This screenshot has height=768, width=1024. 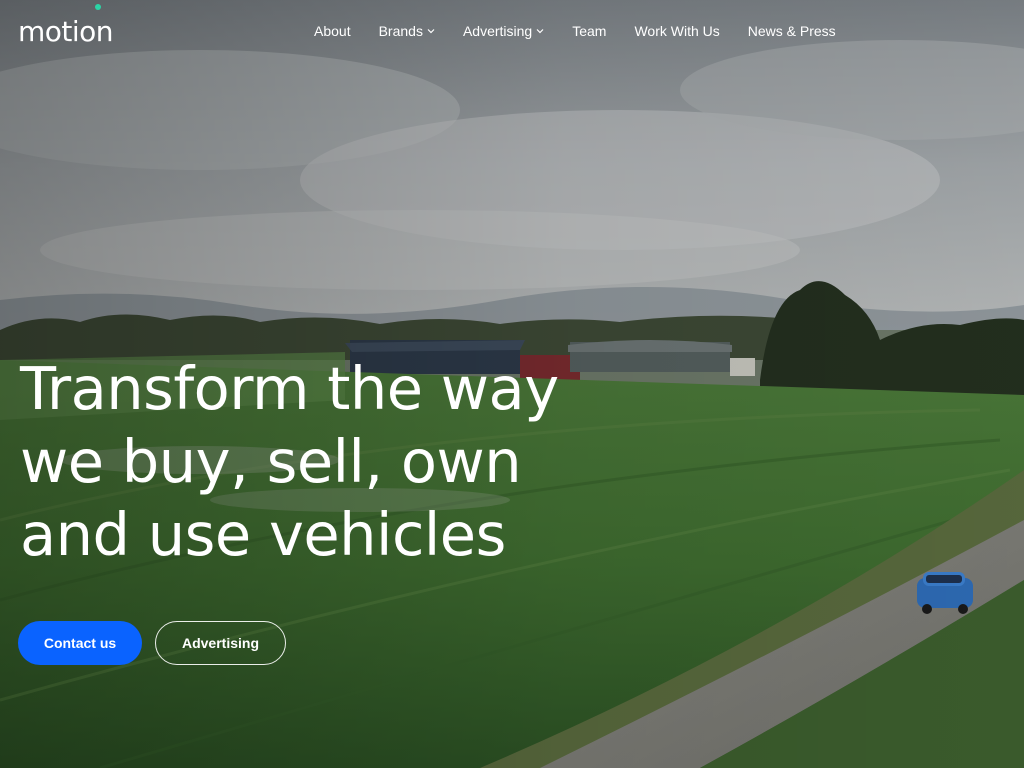 I want to click on hero-cta-group: Contact us Advertising, so click(x=152, y=643).